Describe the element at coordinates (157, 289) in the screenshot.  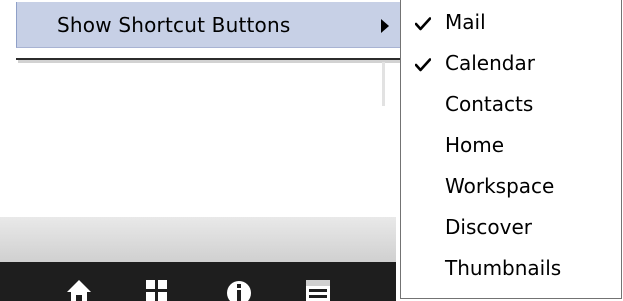
I see `grid-icon` at that location.